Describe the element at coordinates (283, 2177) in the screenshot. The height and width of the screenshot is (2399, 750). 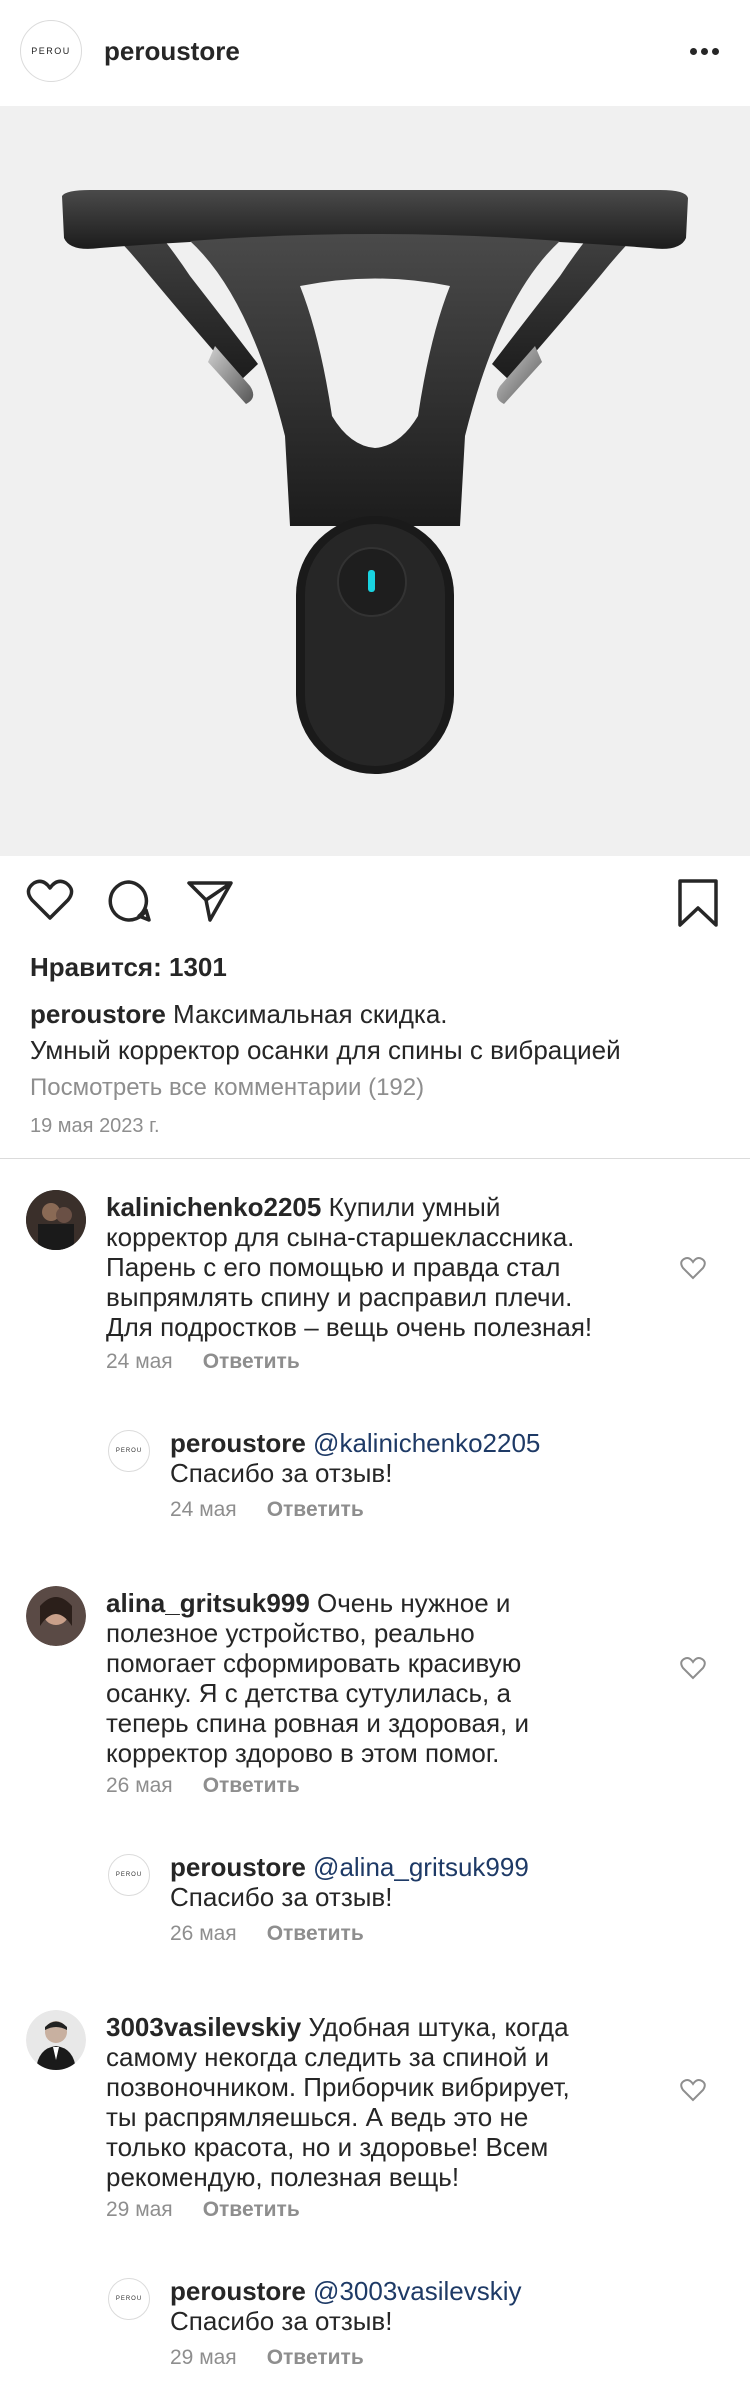
I see `comment-line: рекомендую, полезная вещь!` at that location.